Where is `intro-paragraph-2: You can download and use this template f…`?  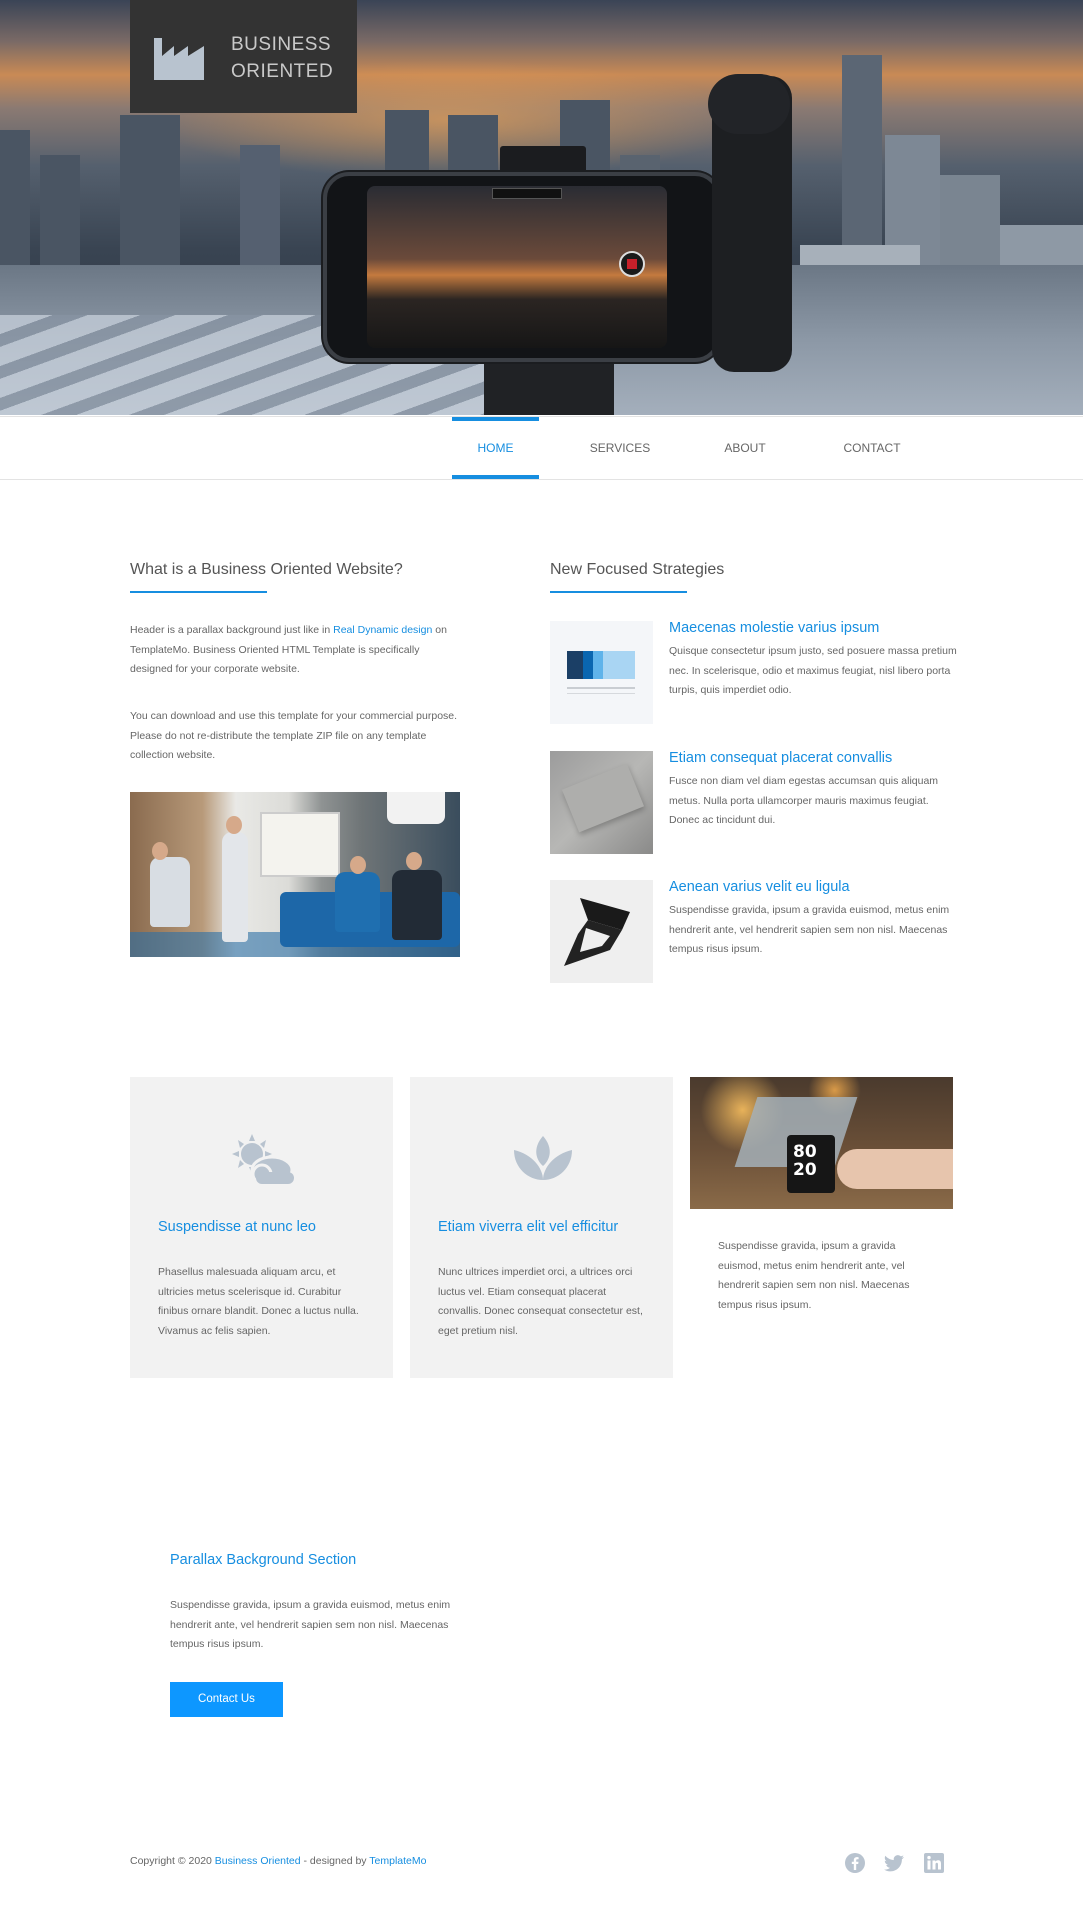 intro-paragraph-2: You can download and use this template f… is located at coordinates (294, 735).